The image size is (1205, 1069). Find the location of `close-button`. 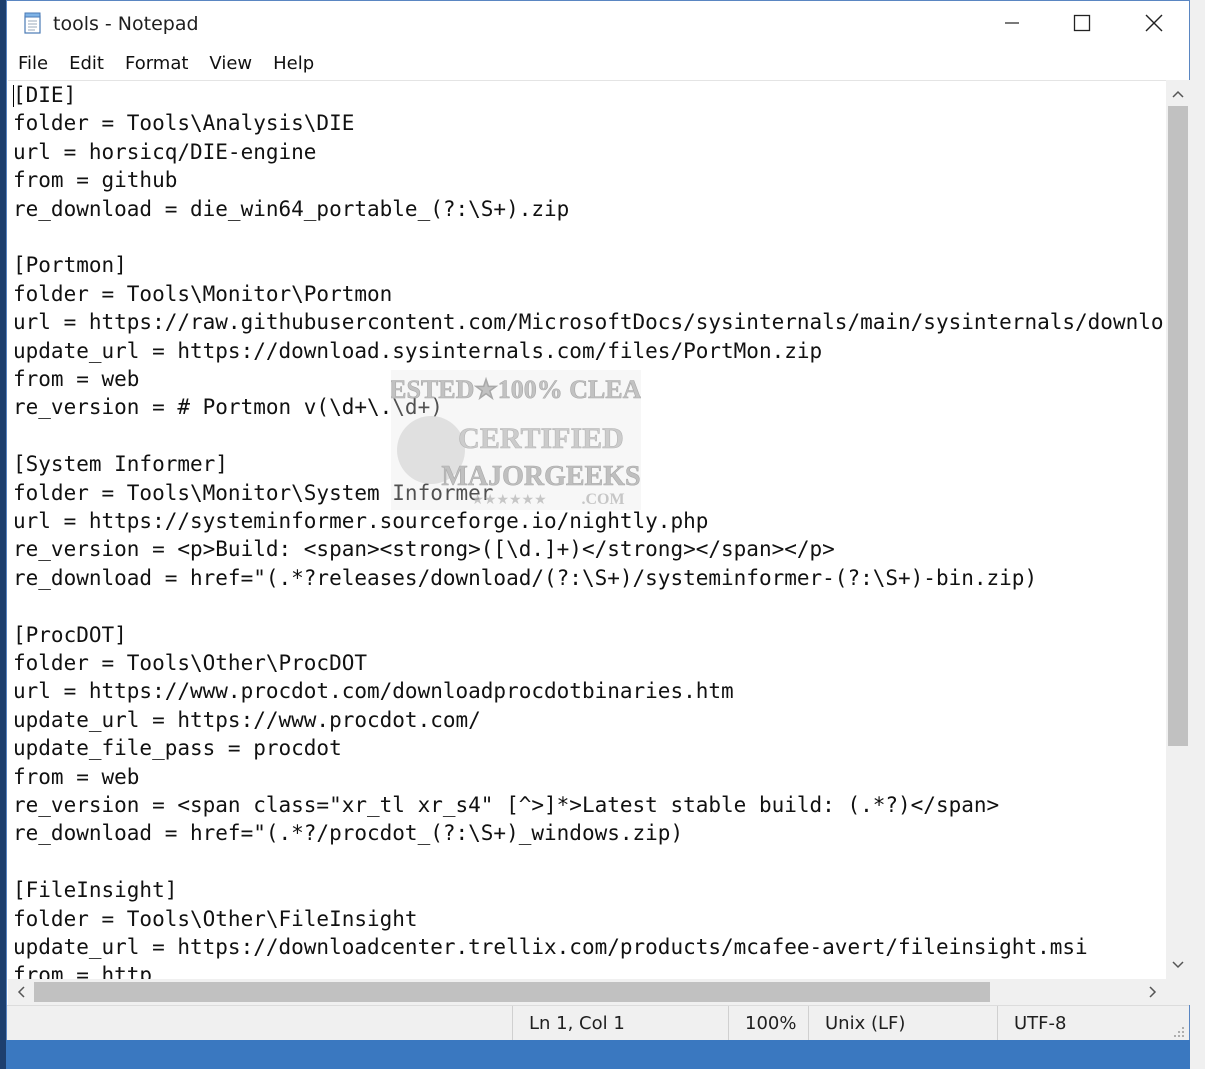

close-button is located at coordinates (1154, 23).